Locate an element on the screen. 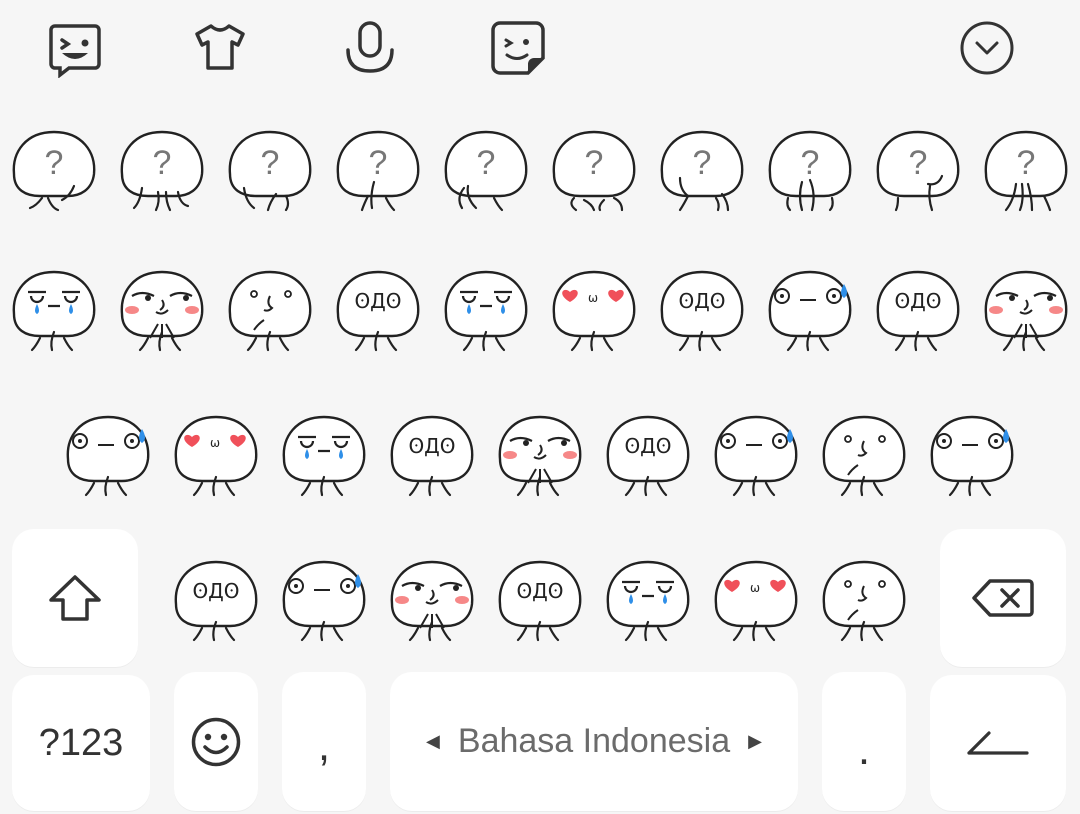 This screenshot has width=1080, height=814. smiley-icon is located at coordinates (216, 741).